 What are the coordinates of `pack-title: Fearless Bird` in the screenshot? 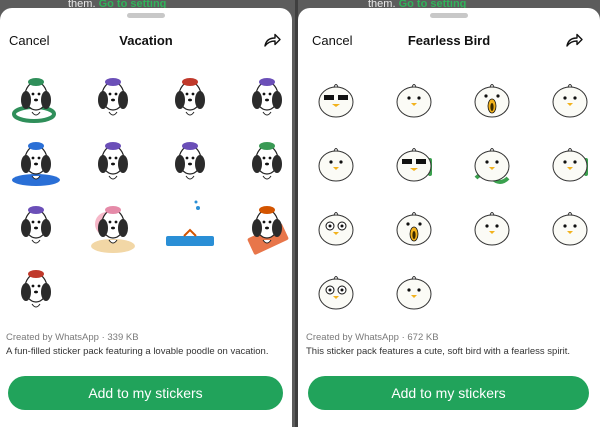 It's located at (449, 40).